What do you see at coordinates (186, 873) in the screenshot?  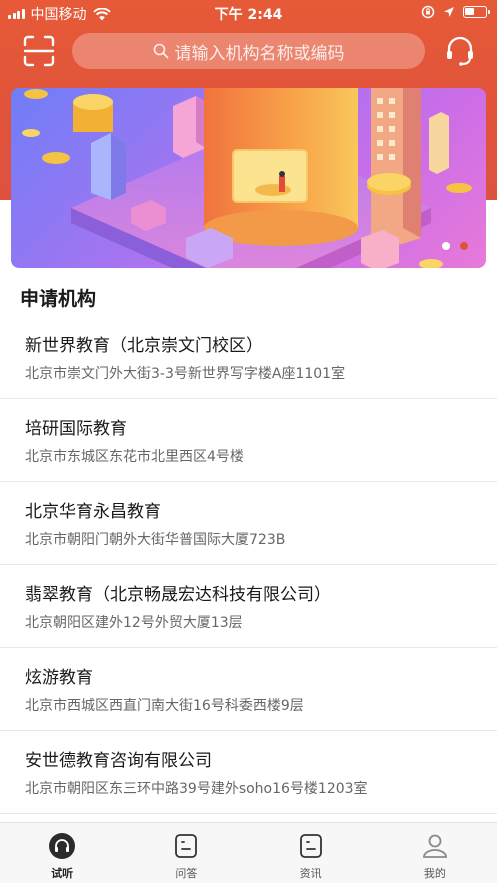 I see `tab-label: 问答` at bounding box center [186, 873].